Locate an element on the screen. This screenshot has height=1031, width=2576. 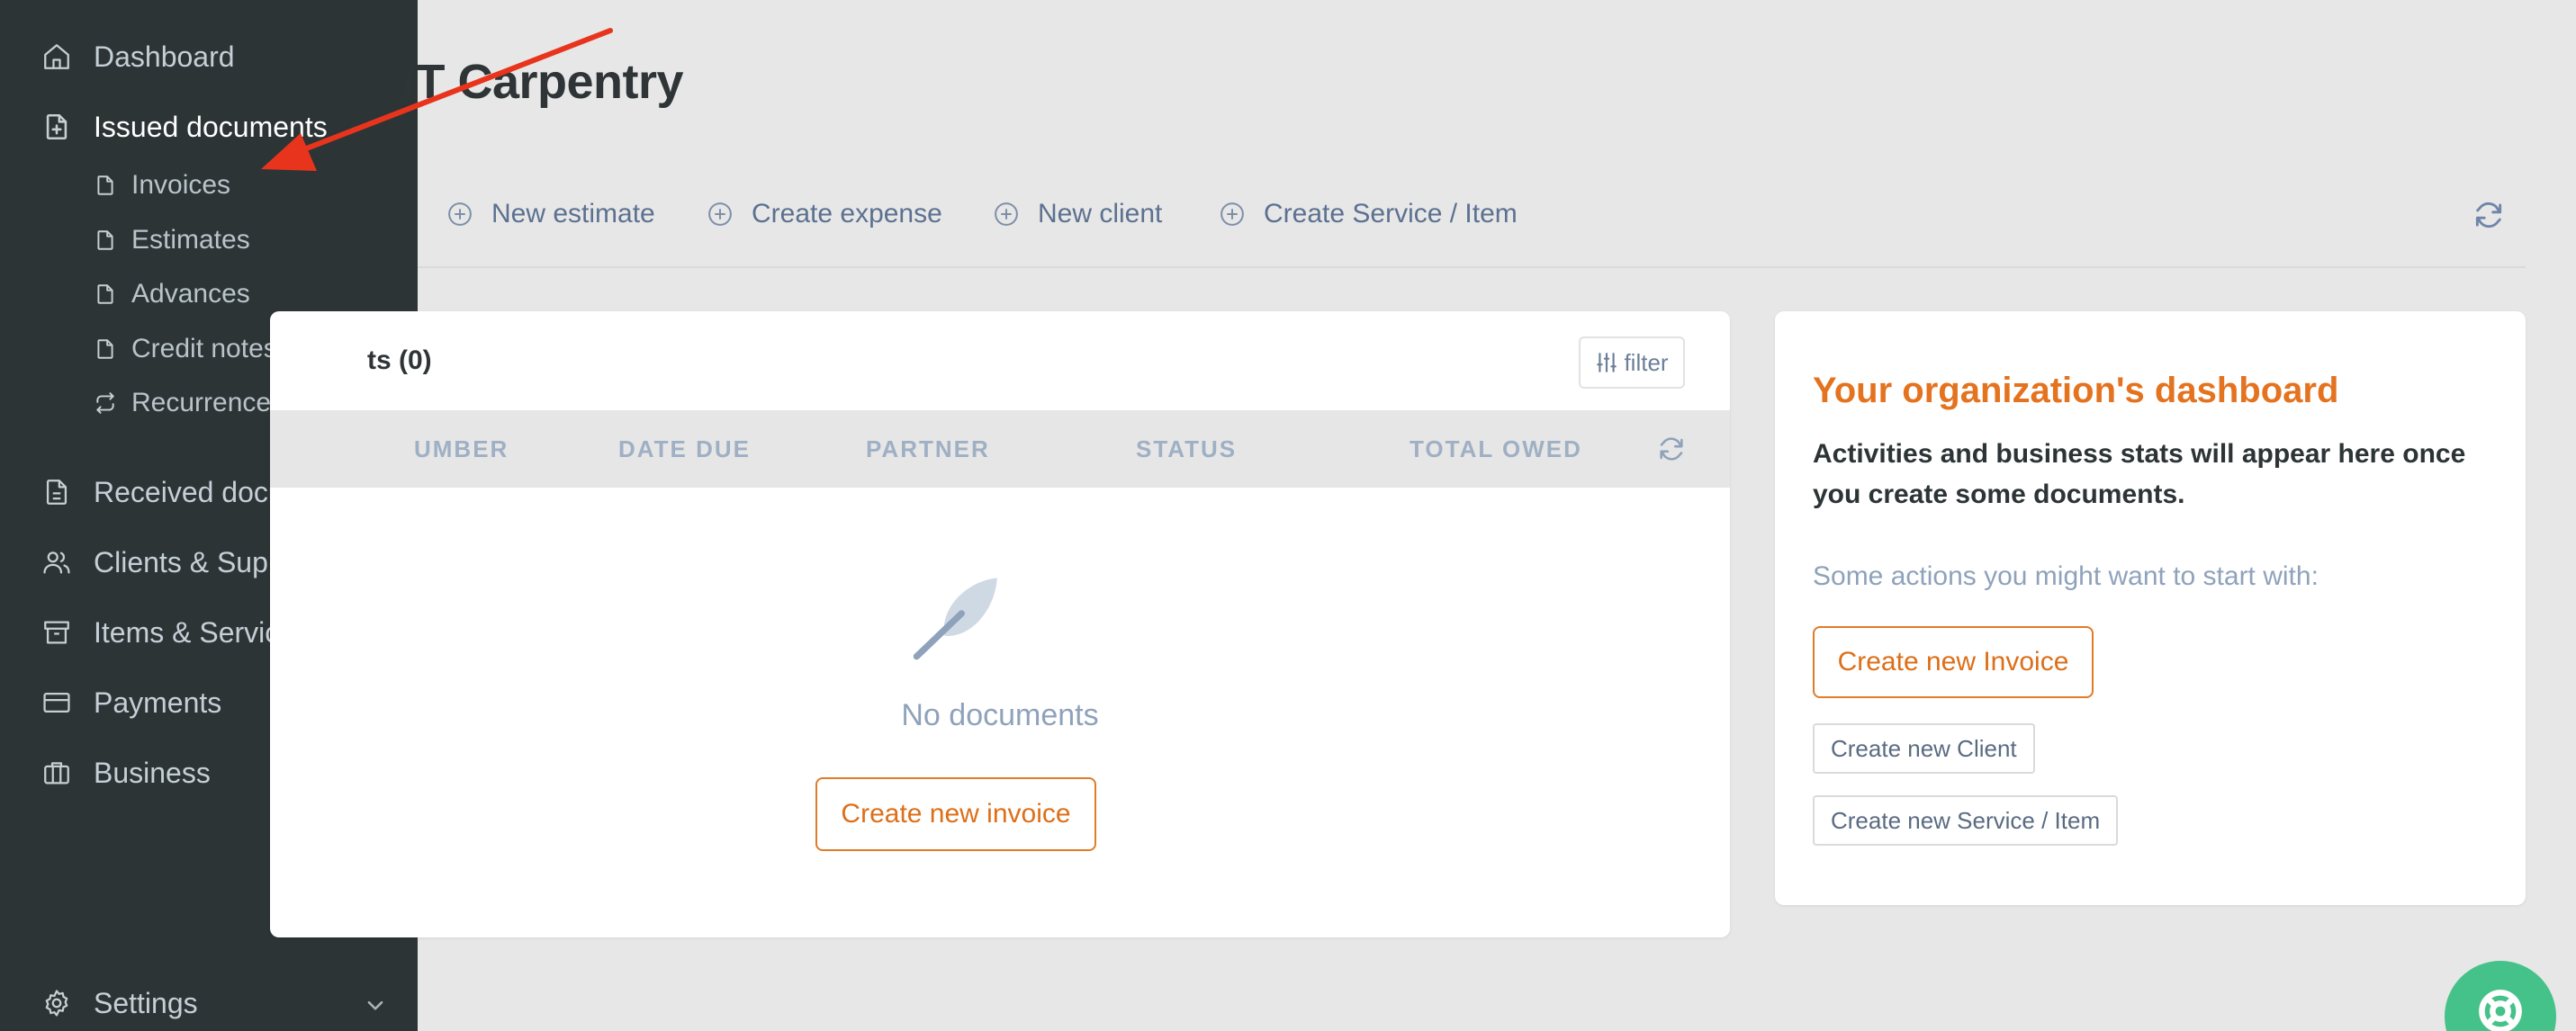
sidebar-subitem-label: Invoices is located at coordinates (181, 185).